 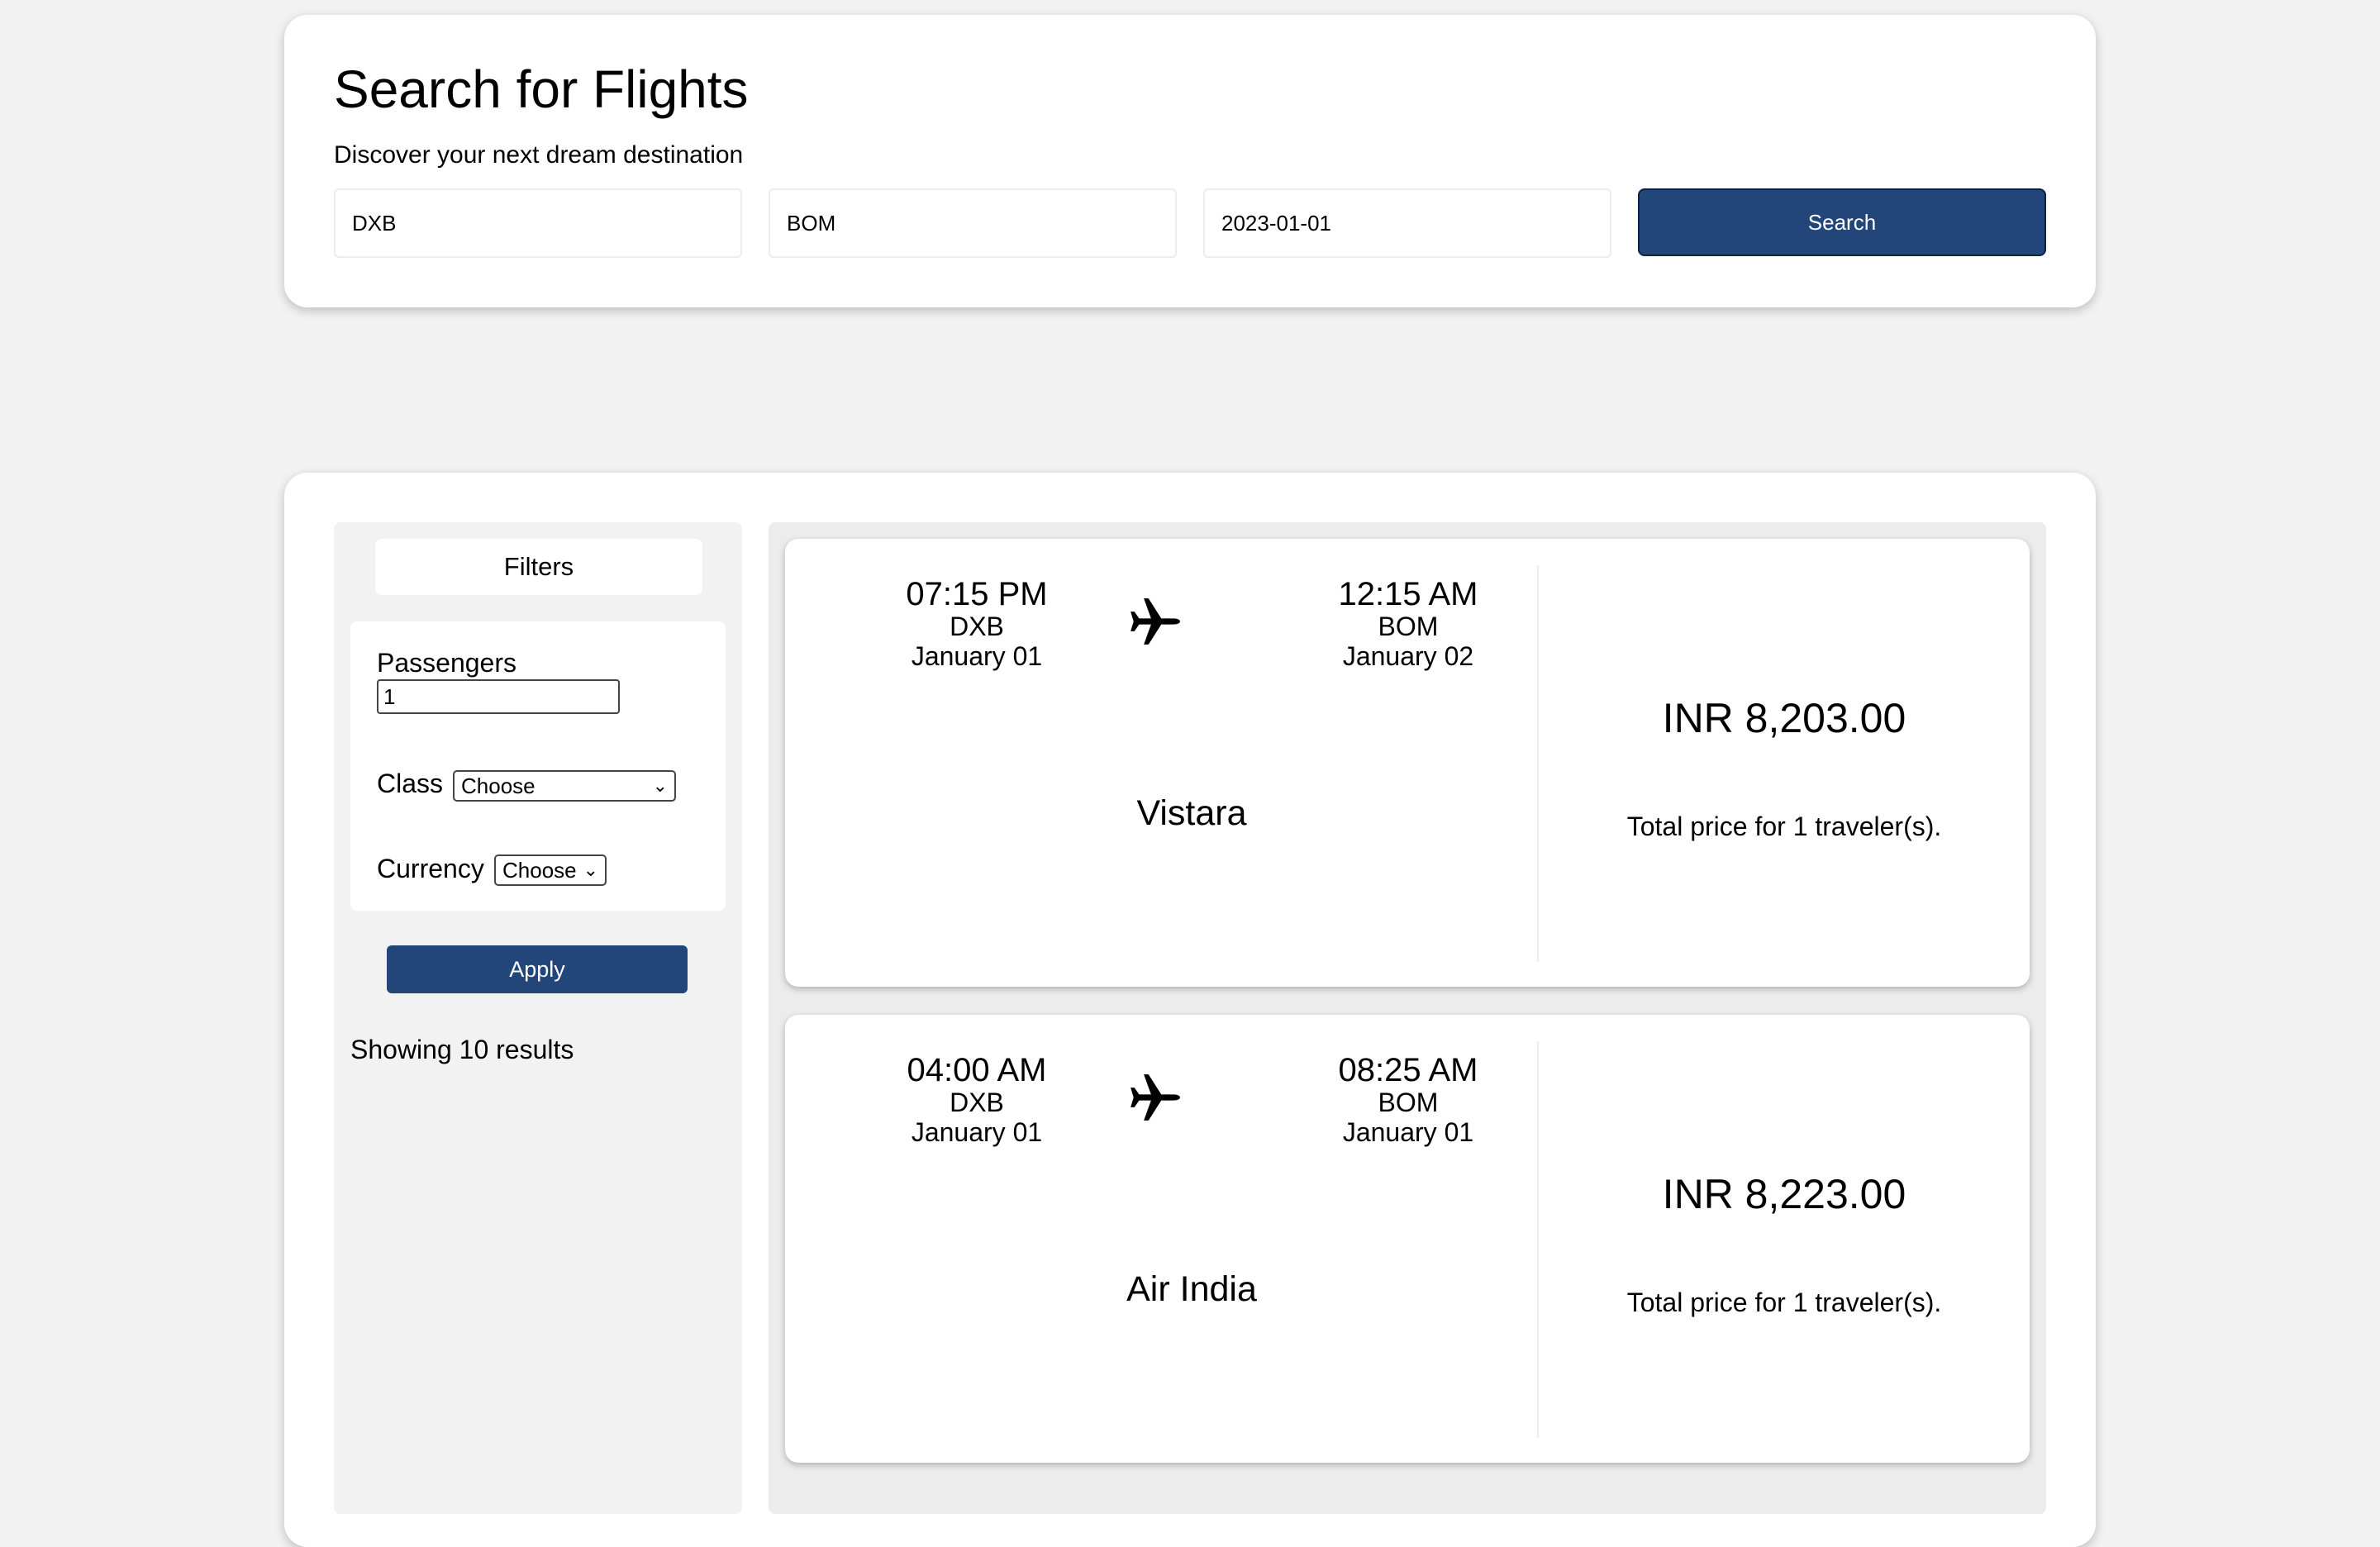 What do you see at coordinates (564, 786) in the screenshot?
I see `class-select: Choose ⌄` at bounding box center [564, 786].